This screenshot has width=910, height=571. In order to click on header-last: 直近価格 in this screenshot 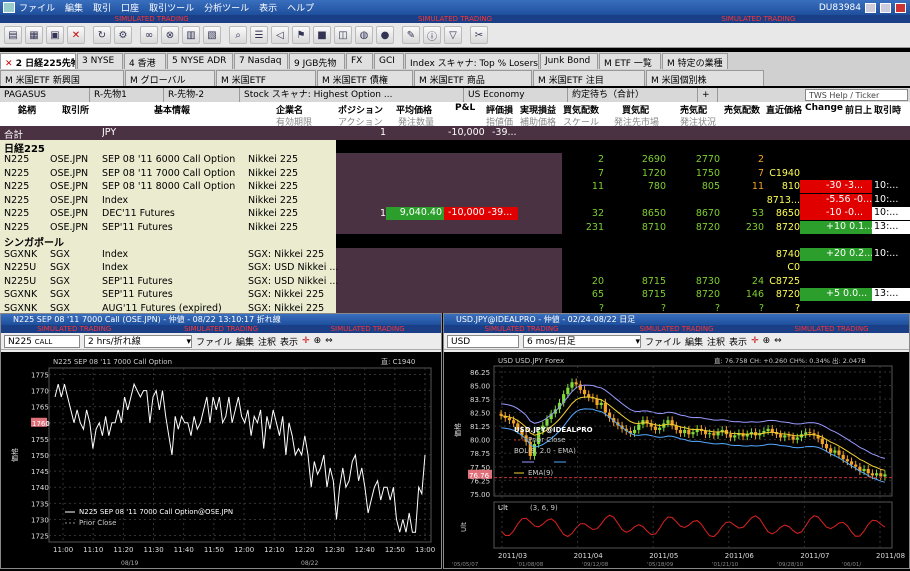, I will do `click(784, 109)`.